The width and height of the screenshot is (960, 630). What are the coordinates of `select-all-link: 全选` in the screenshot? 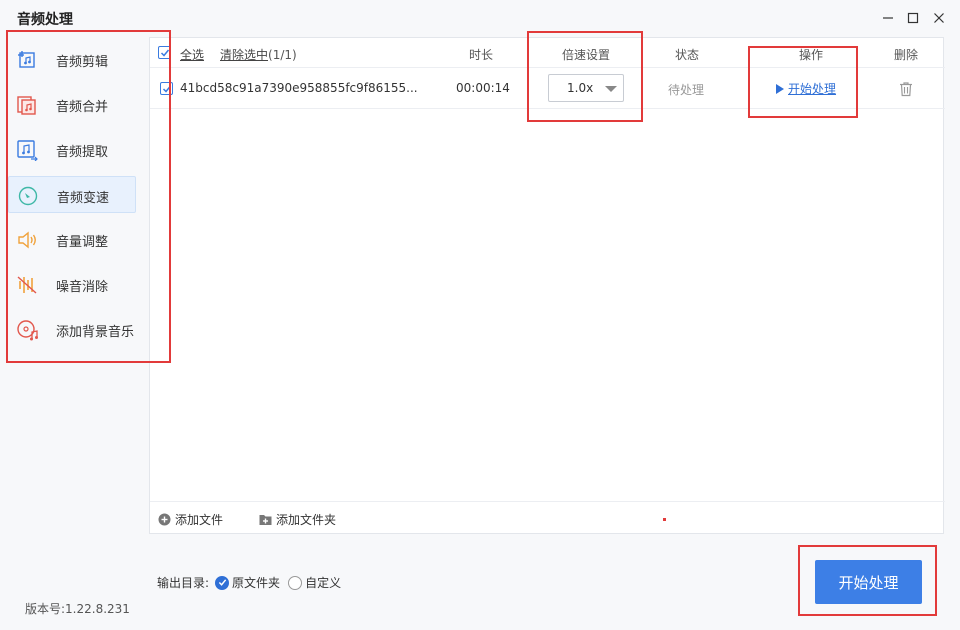 It's located at (192, 54).